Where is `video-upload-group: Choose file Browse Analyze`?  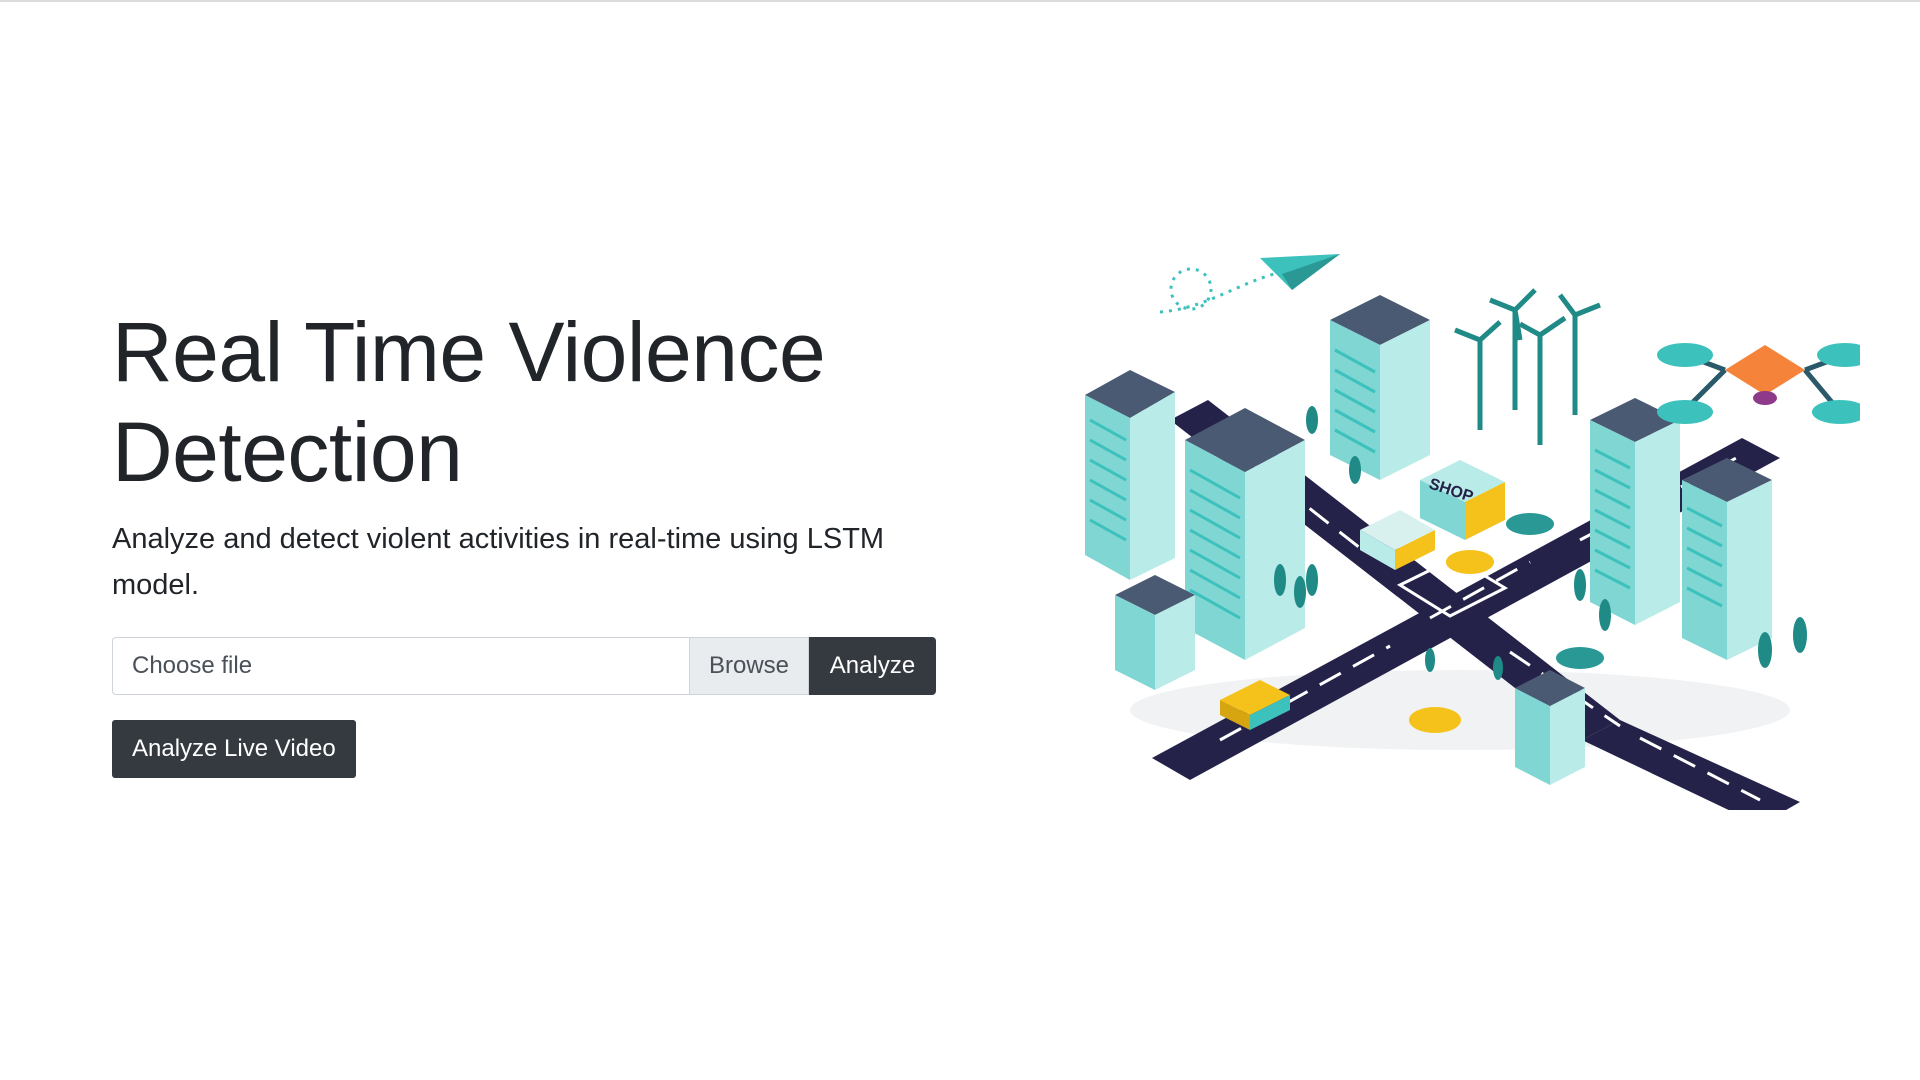 video-upload-group: Choose file Browse Analyze is located at coordinates (524, 666).